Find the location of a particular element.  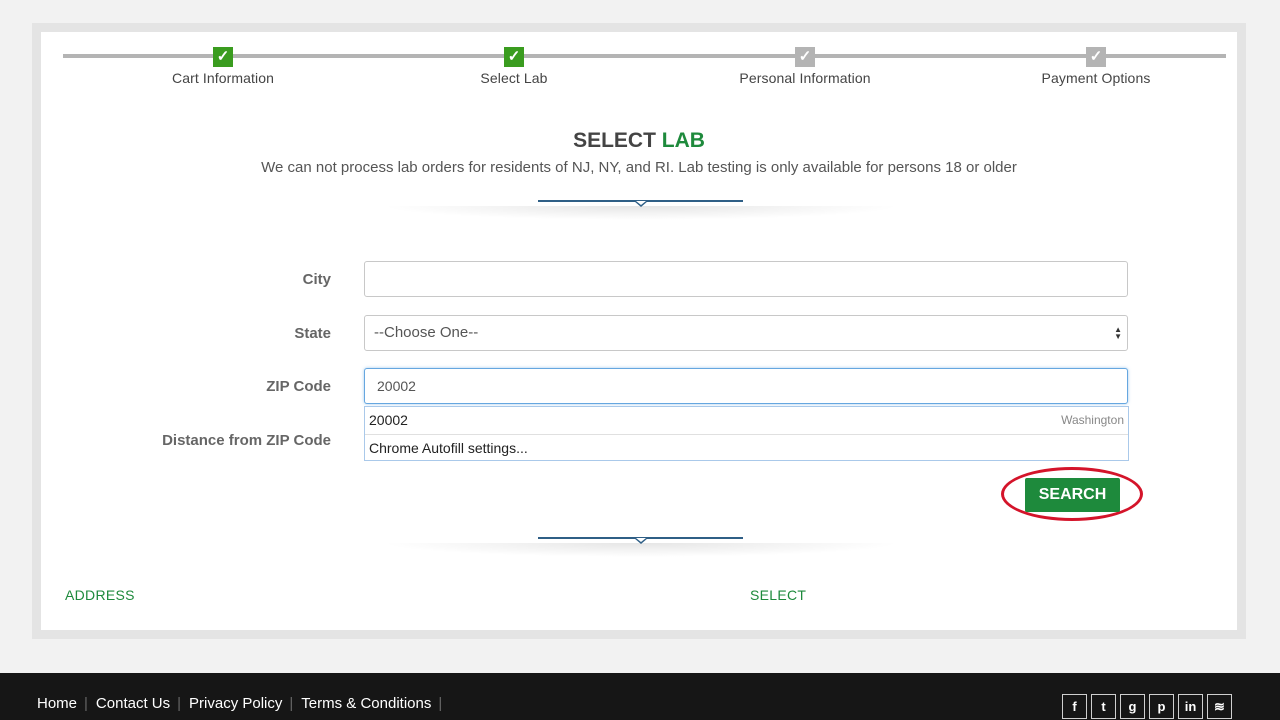

column-header-select: SELECT is located at coordinates (778, 595).